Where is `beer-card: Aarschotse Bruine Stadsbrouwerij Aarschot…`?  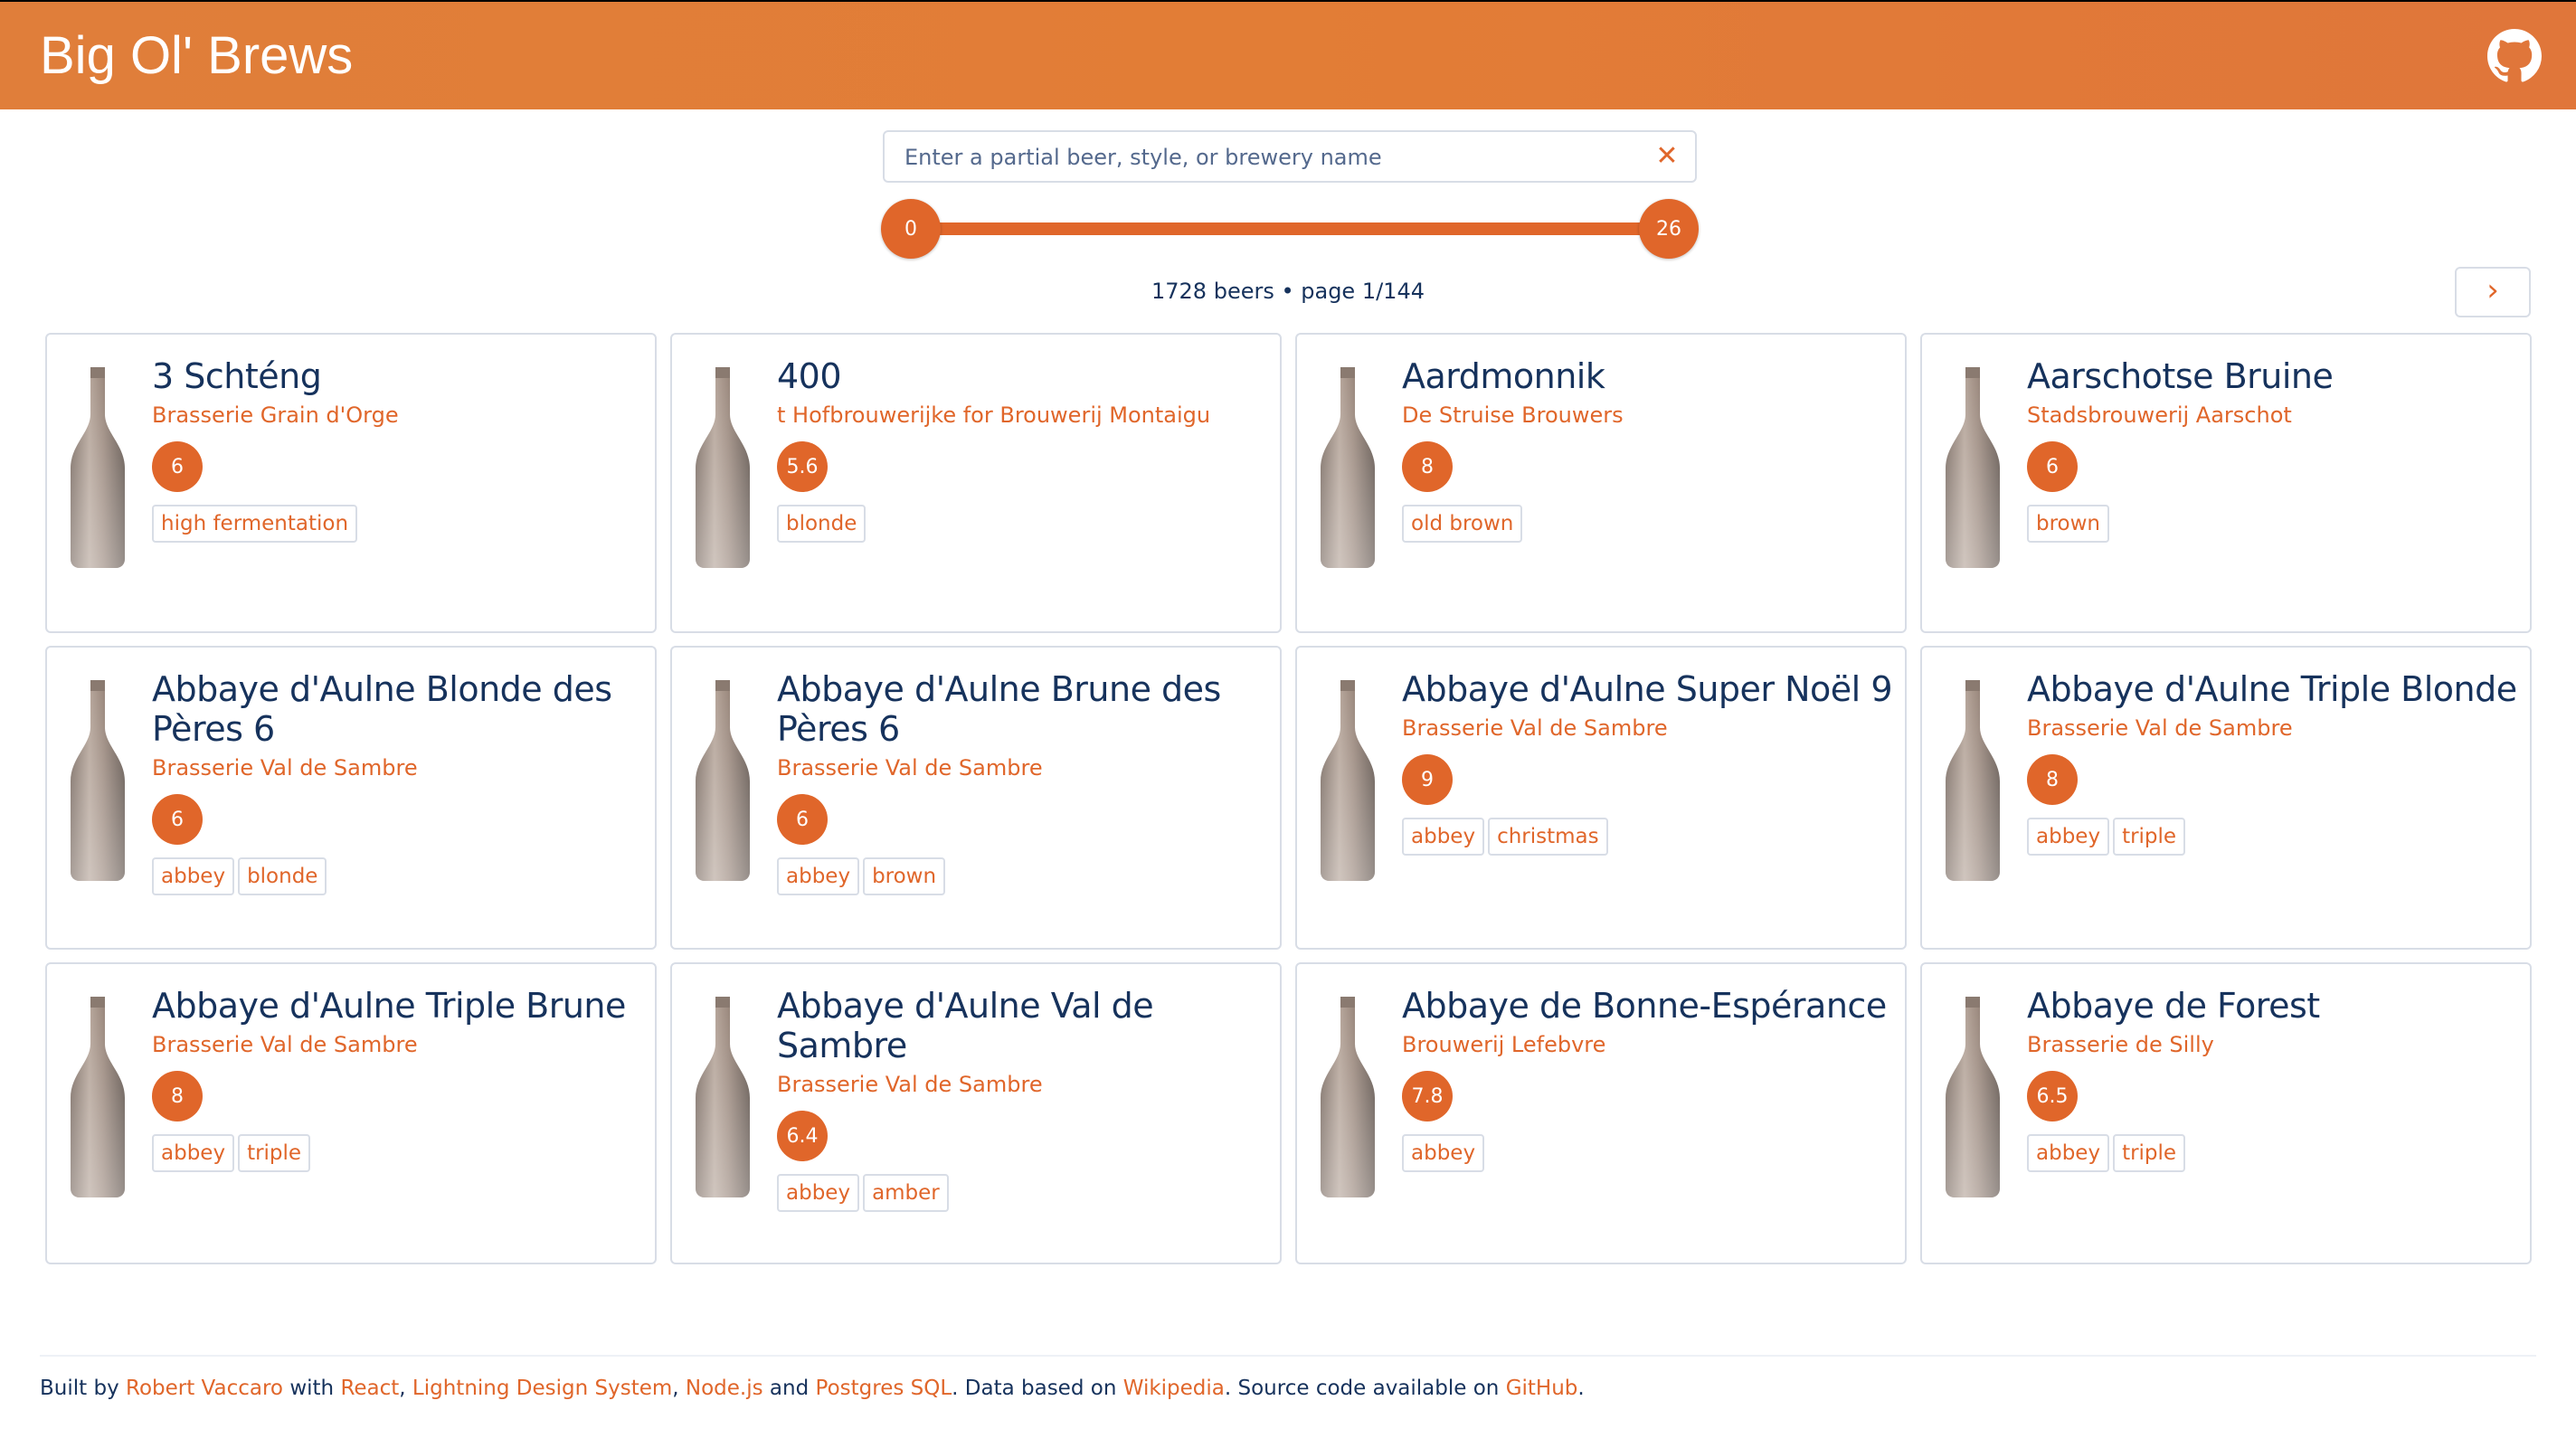
beer-card: Aarschotse Bruine Stadsbrouwerij Aarschot… is located at coordinates (2226, 483).